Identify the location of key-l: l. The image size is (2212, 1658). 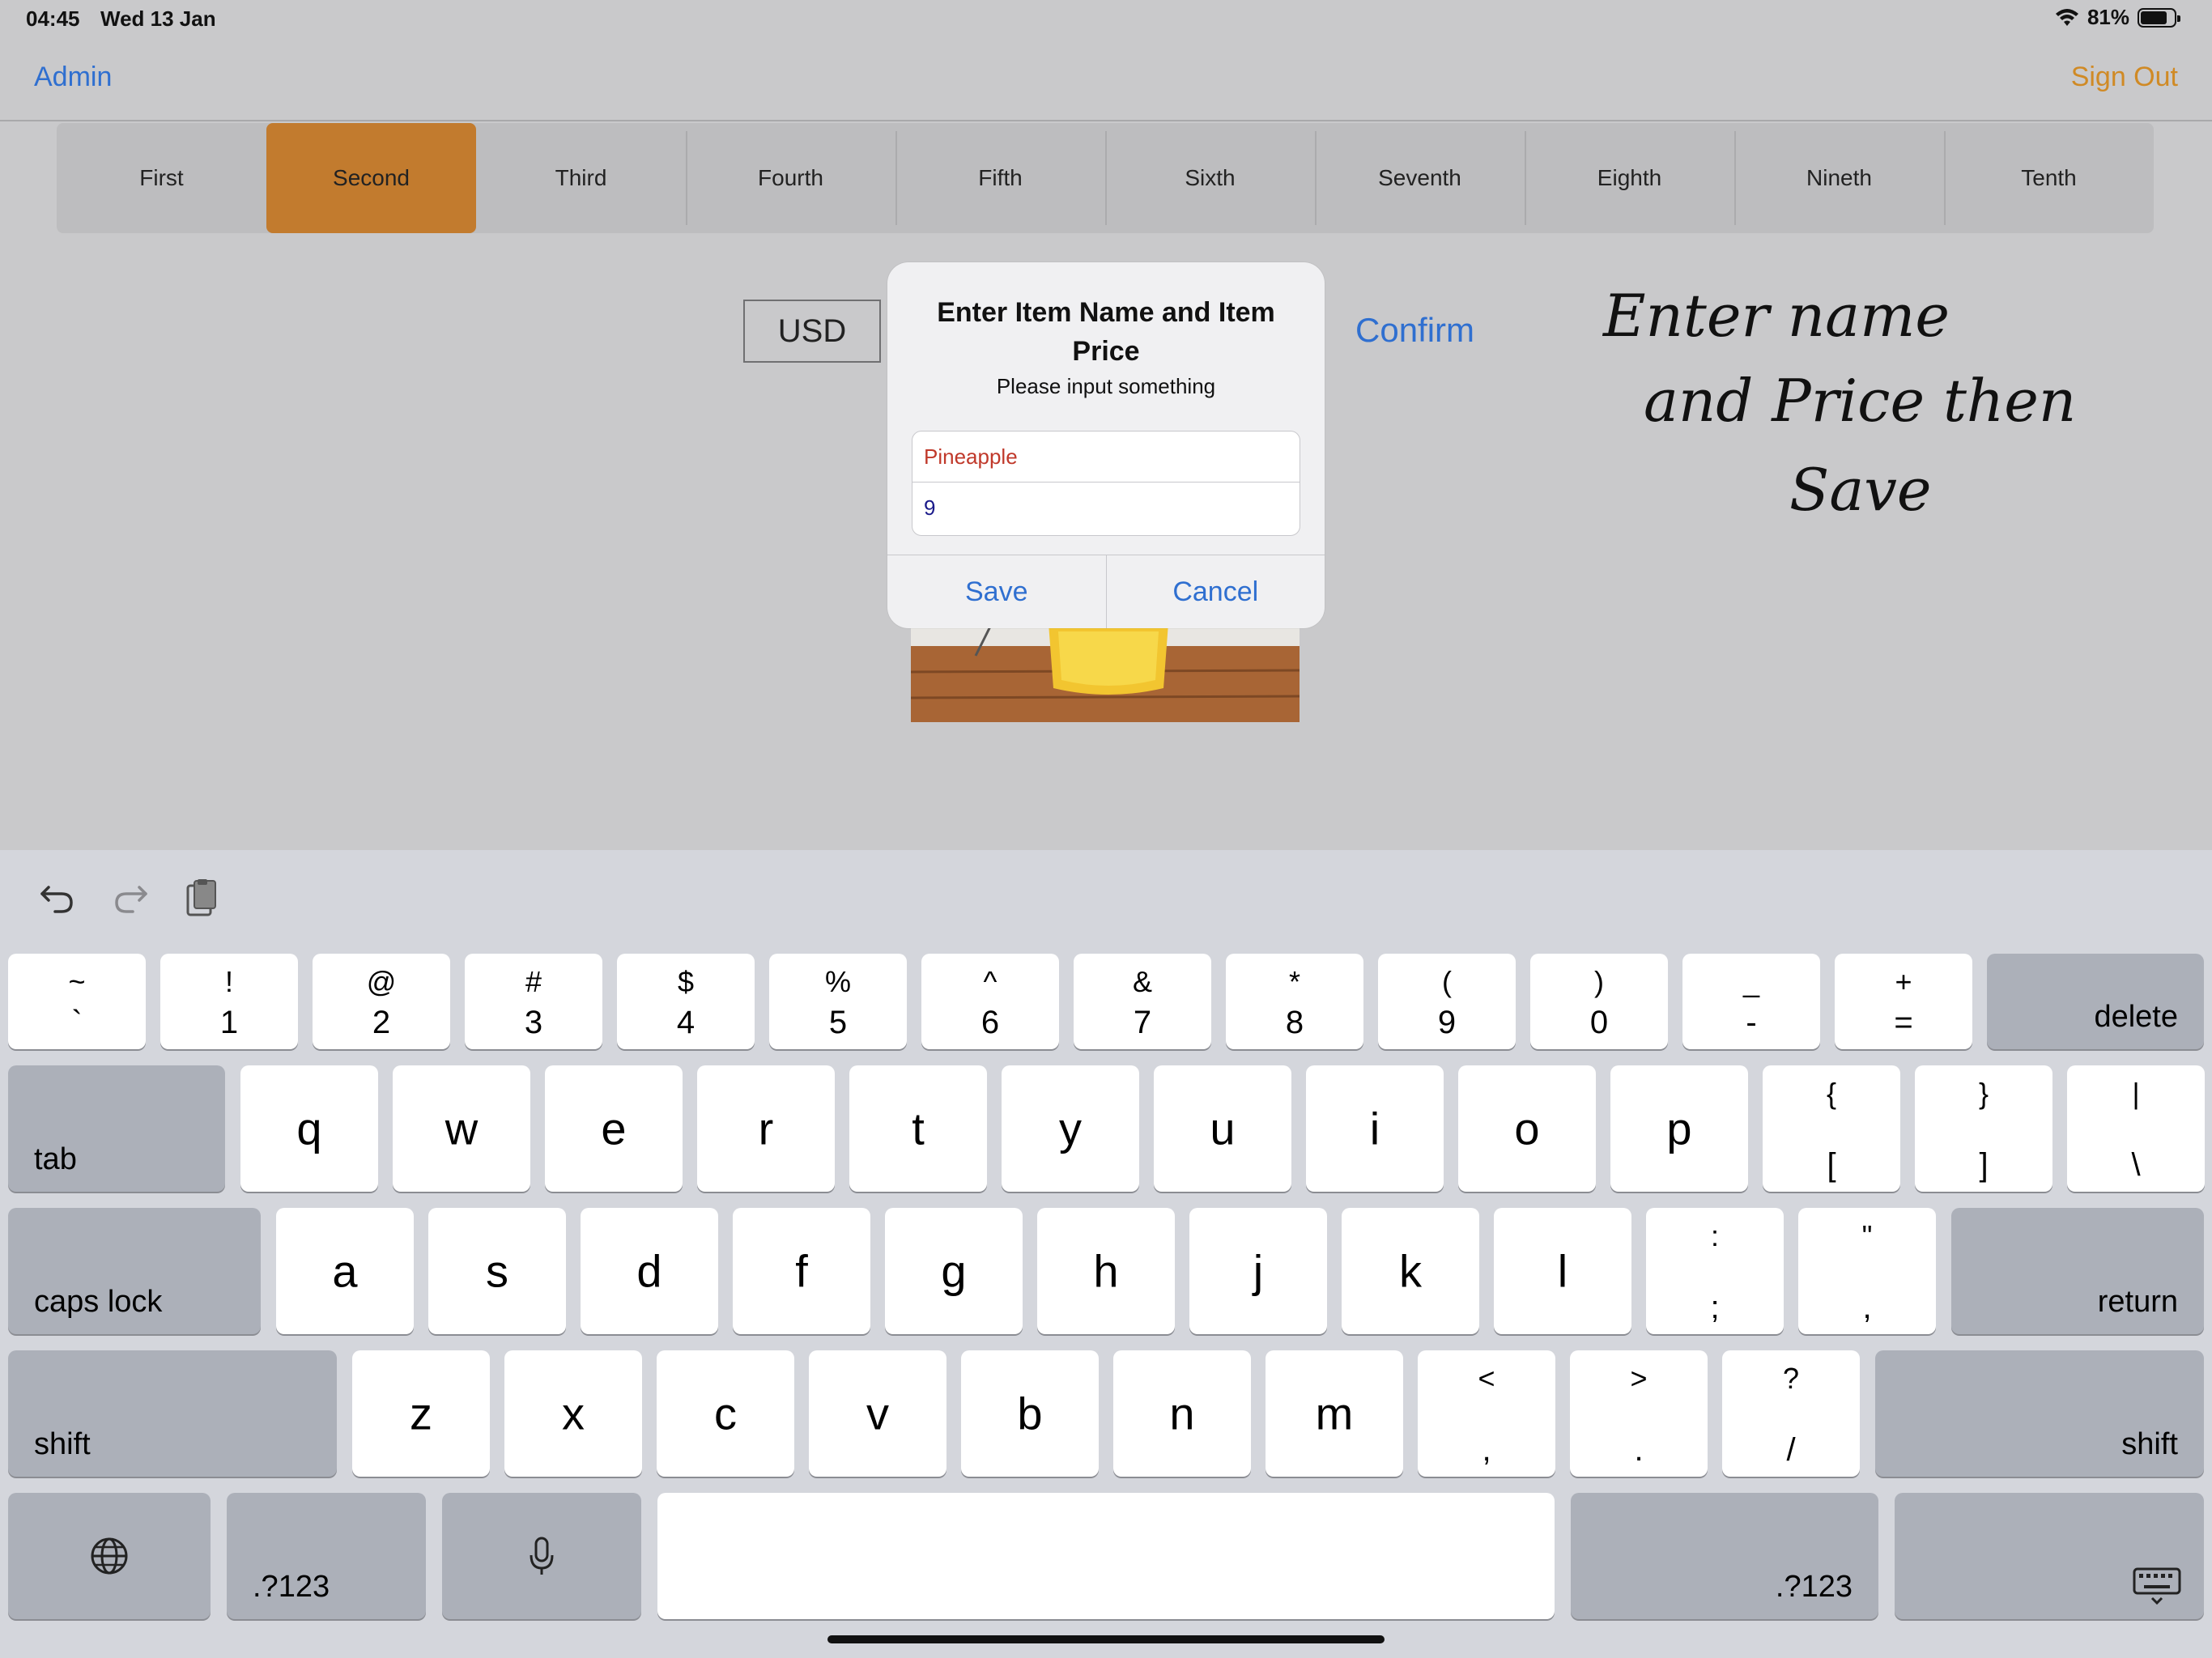
(1563, 1271).